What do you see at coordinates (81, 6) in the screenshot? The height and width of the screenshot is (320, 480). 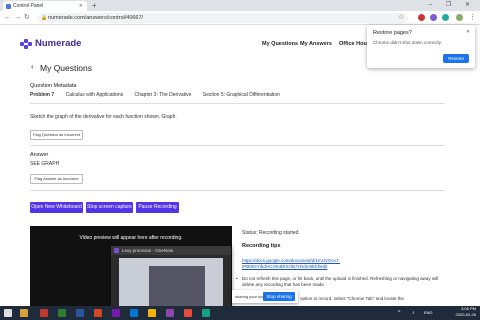 I see `close-tab-icon: ✕` at bounding box center [81, 6].